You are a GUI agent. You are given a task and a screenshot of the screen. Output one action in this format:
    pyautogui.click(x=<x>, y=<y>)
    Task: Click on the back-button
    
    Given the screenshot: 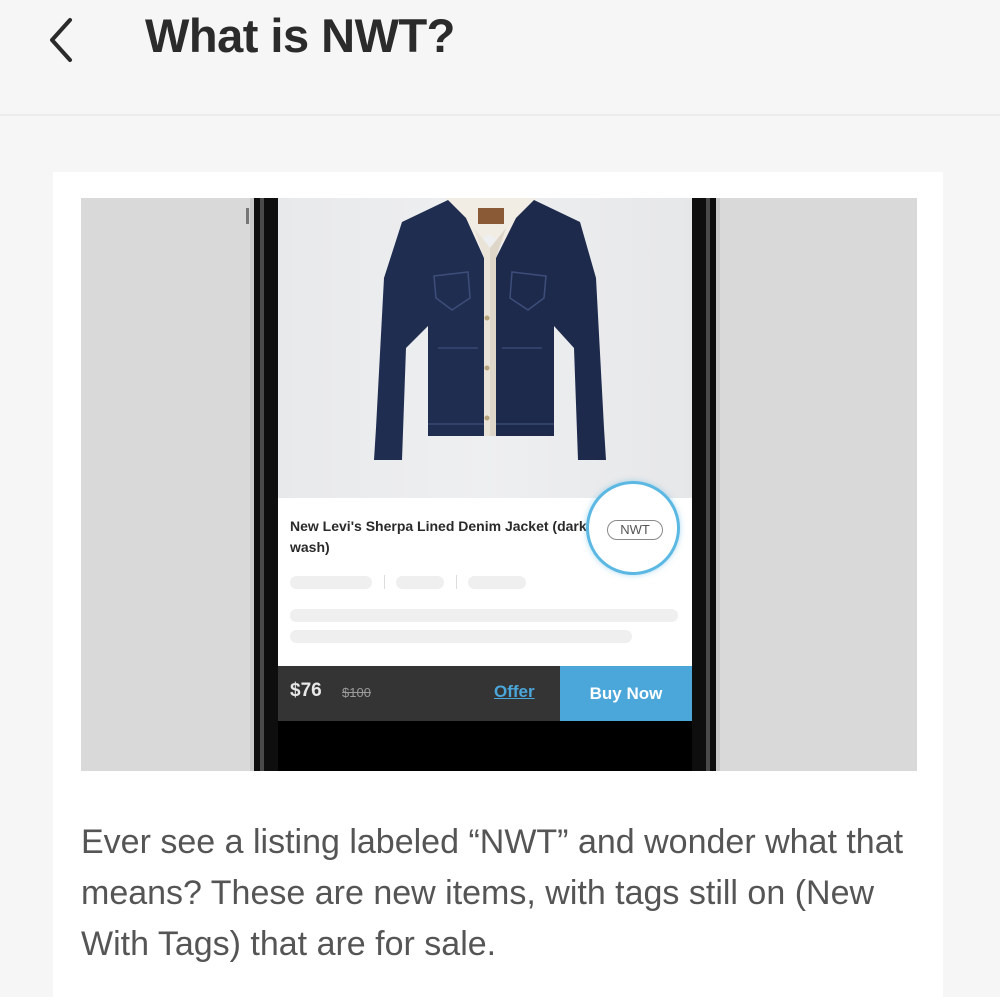 What is the action you would take?
    pyautogui.click(x=65, y=40)
    